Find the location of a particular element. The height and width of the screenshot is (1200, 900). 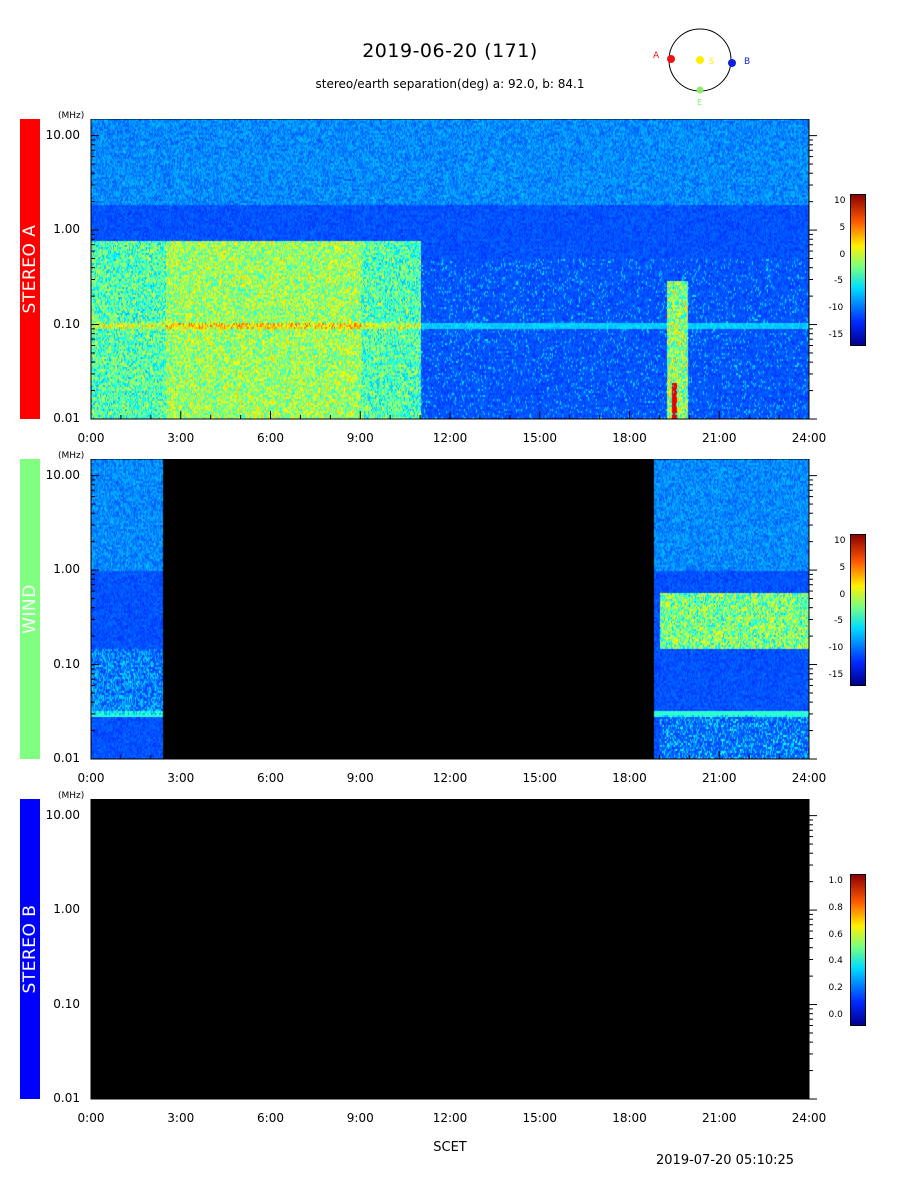

stereo-a-colorbar is located at coordinates (858, 270).